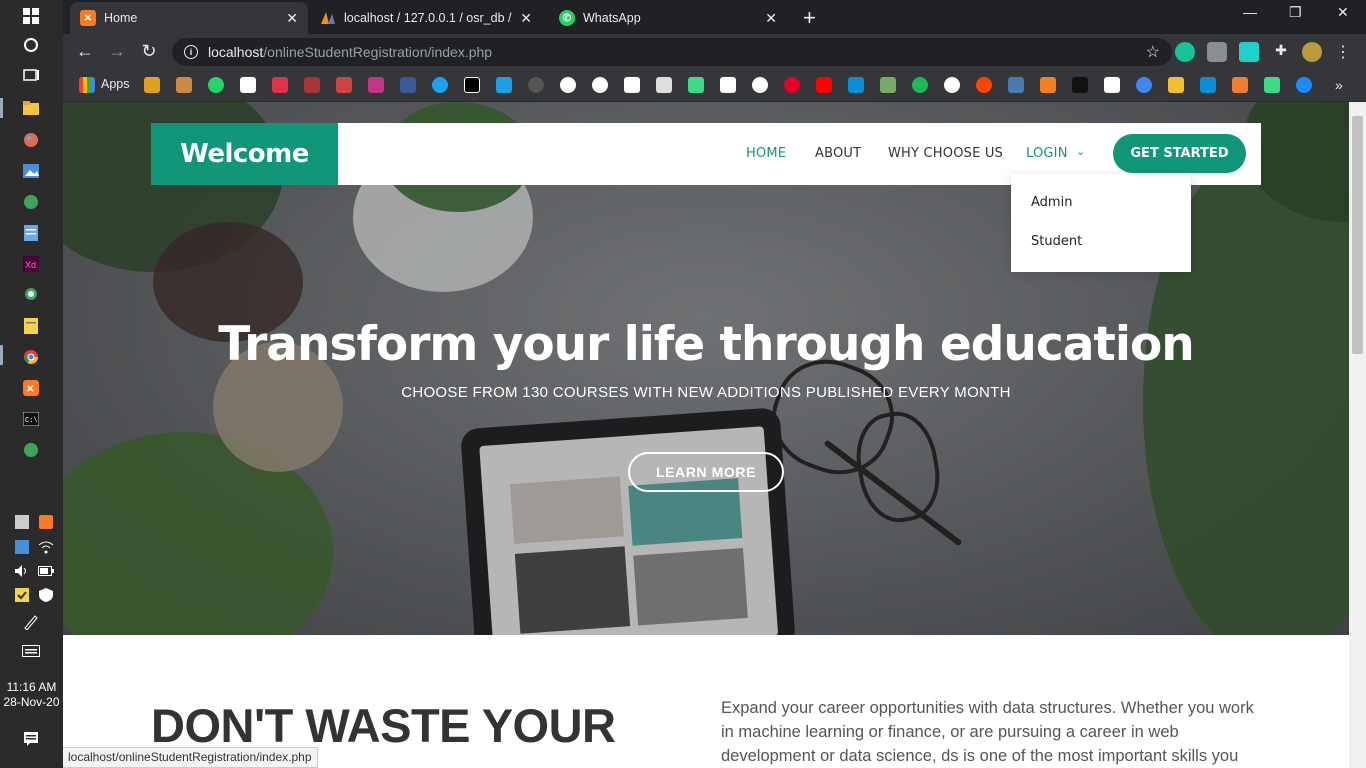 This screenshot has width=1366, height=768. Describe the element at coordinates (46, 522) in the screenshot. I see `tray-xampp-icon` at that location.